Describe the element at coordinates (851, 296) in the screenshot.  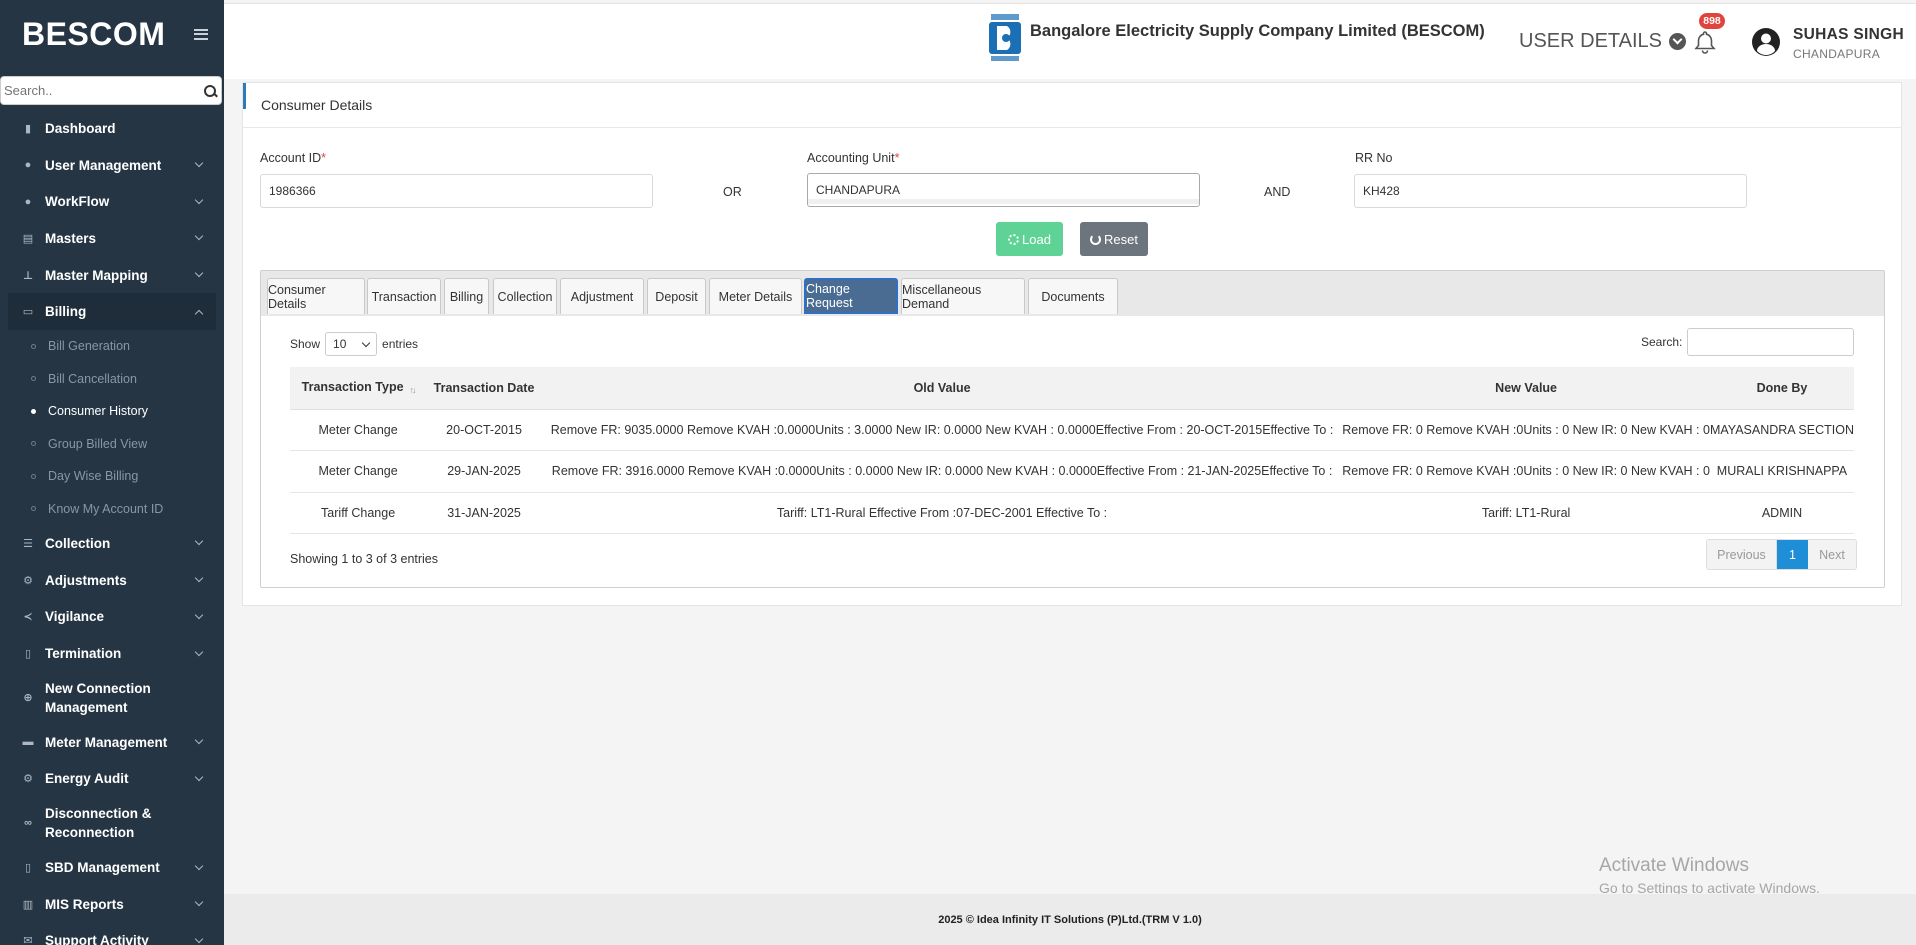
I see `tab-change-request: Change Request` at that location.